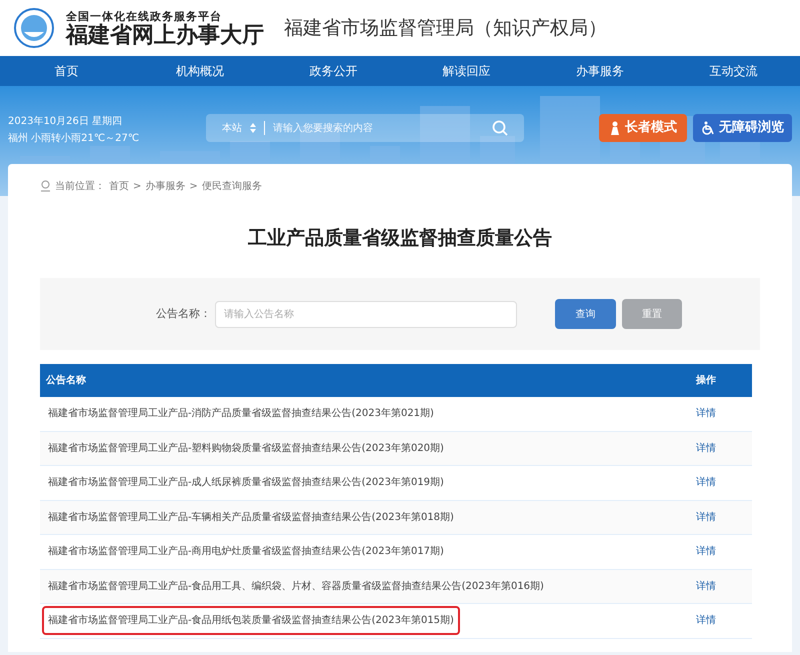 Image resolution: width=800 pixels, height=655 pixels. Describe the element at coordinates (400, 238) in the screenshot. I see `page-title: 工业产品质量省级监督抽查质量公告` at that location.